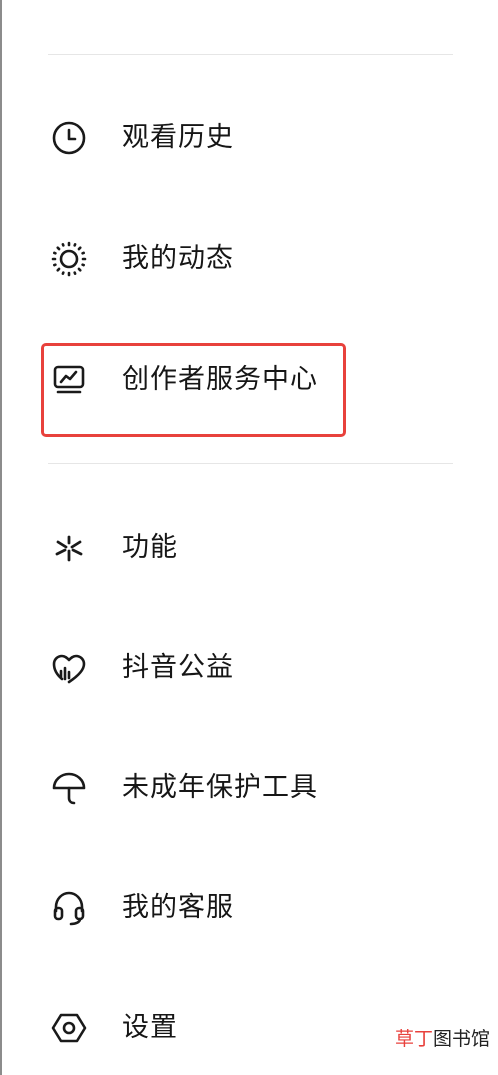 The image size is (498, 1075). I want to click on headset-icon, so click(69, 908).